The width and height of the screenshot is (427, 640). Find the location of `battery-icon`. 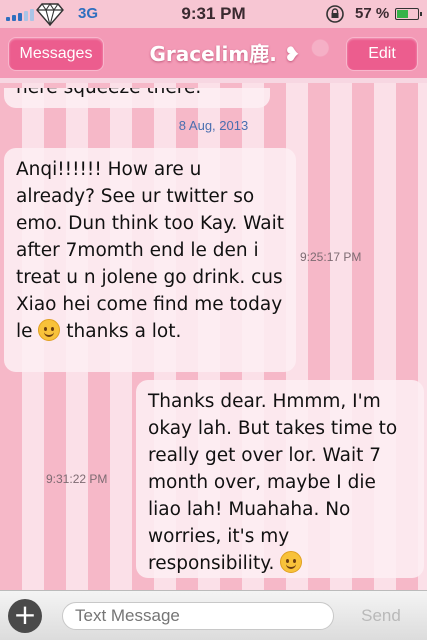

battery-icon is located at coordinates (408, 14).